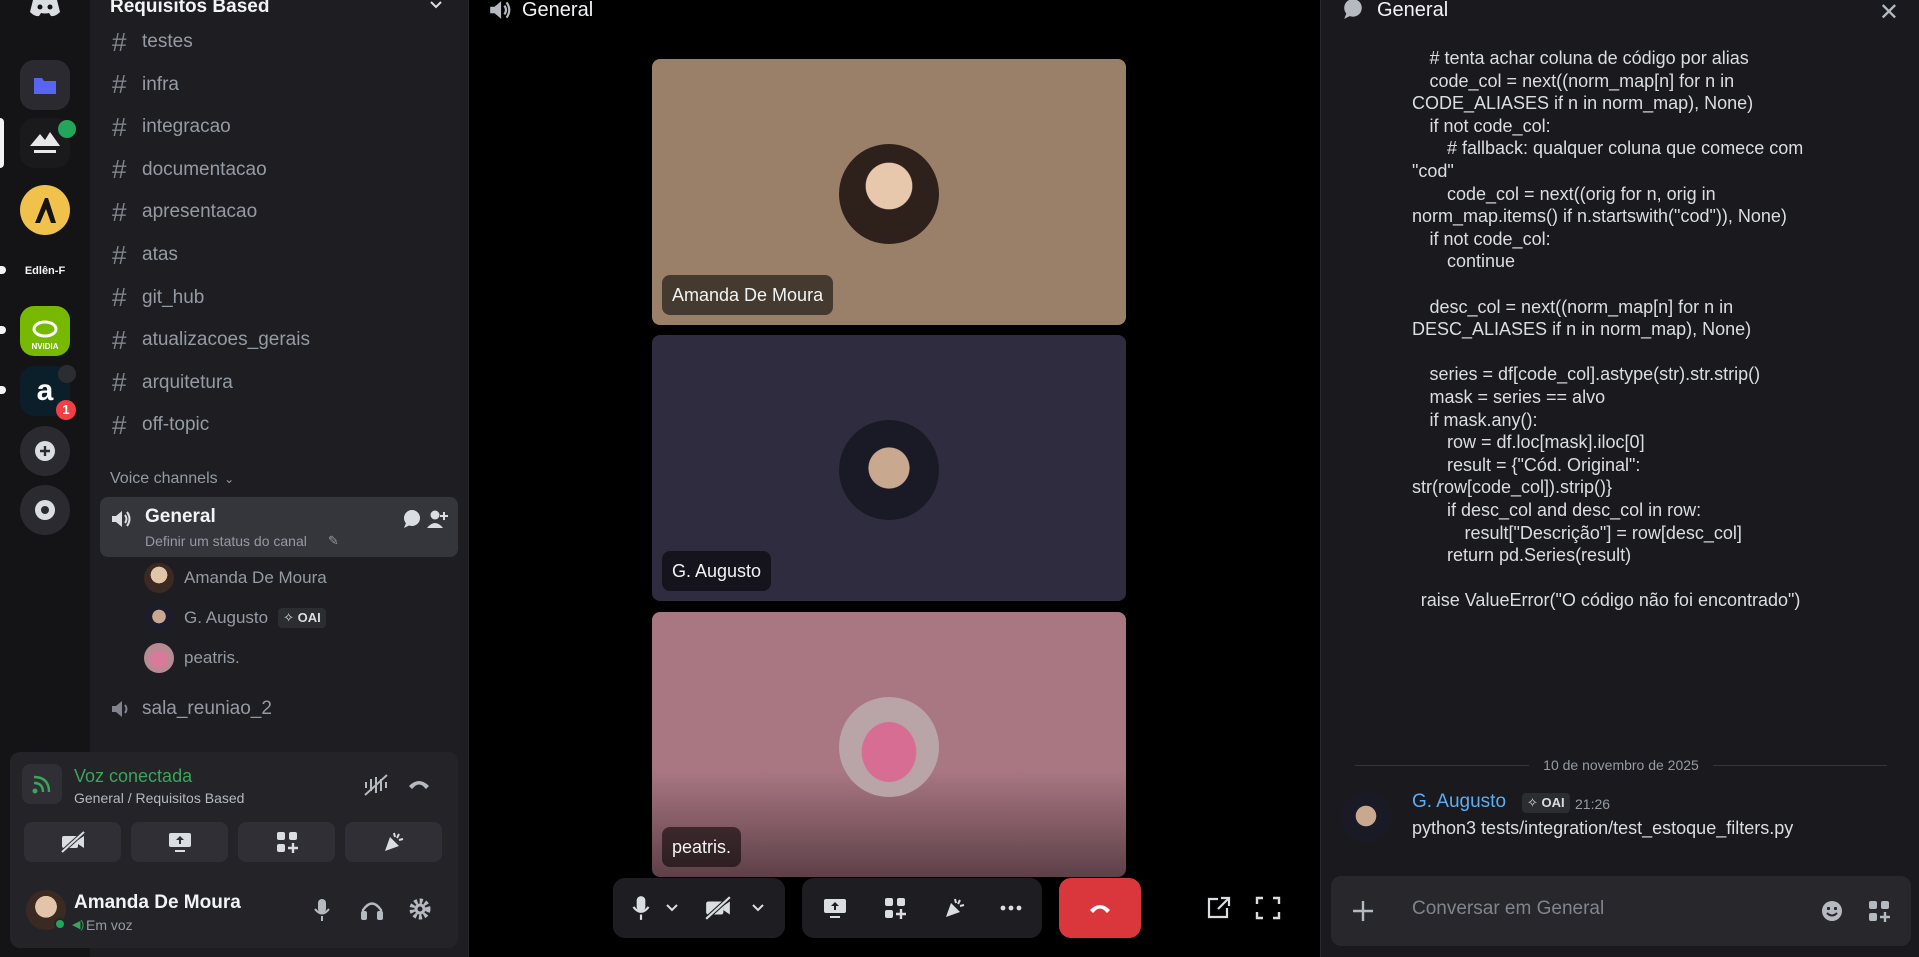 Image resolution: width=1919 pixels, height=957 pixels. What do you see at coordinates (1219, 908) in the screenshot?
I see `pop-out-icon` at bounding box center [1219, 908].